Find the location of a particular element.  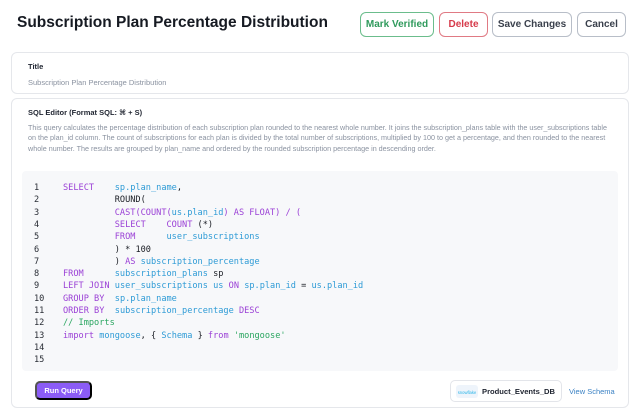

code-line: 1 SELECT sp.plan_name, is located at coordinates (320, 189).